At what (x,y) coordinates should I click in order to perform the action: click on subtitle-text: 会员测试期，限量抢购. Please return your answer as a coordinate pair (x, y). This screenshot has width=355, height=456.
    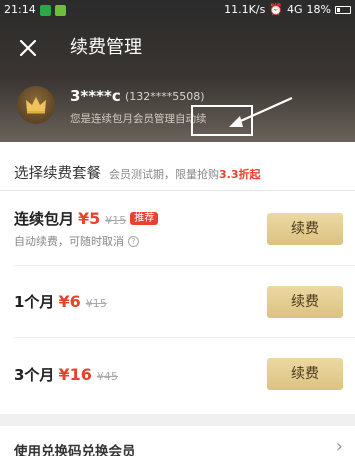
    Looking at the image, I should click on (164, 174).